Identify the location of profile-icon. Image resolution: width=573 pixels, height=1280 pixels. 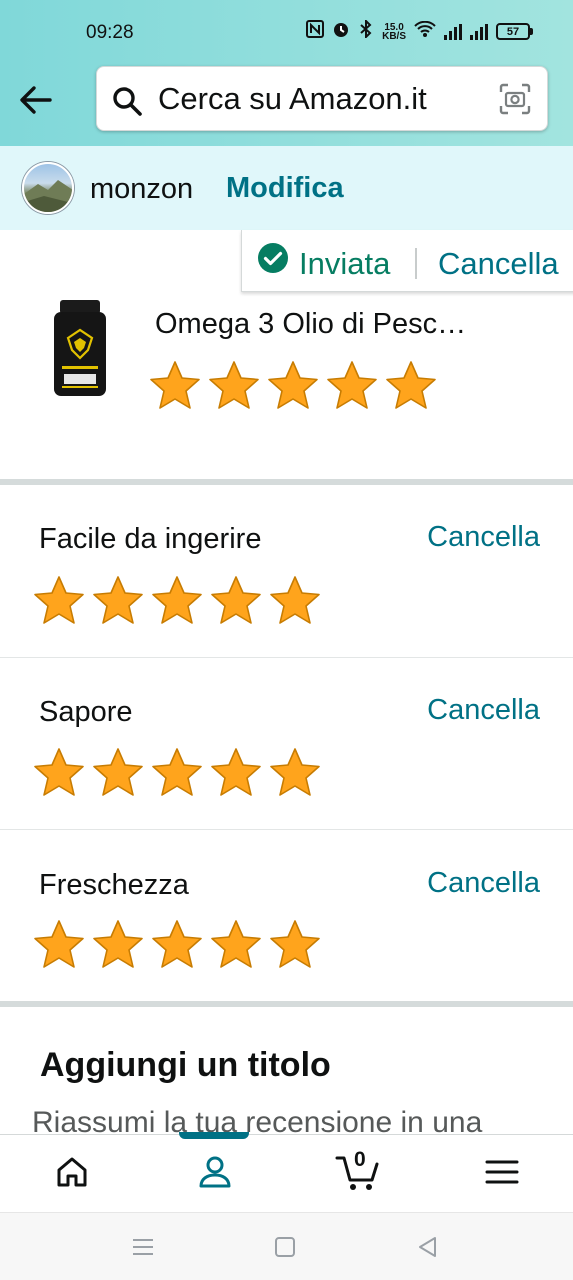
(215, 1174).